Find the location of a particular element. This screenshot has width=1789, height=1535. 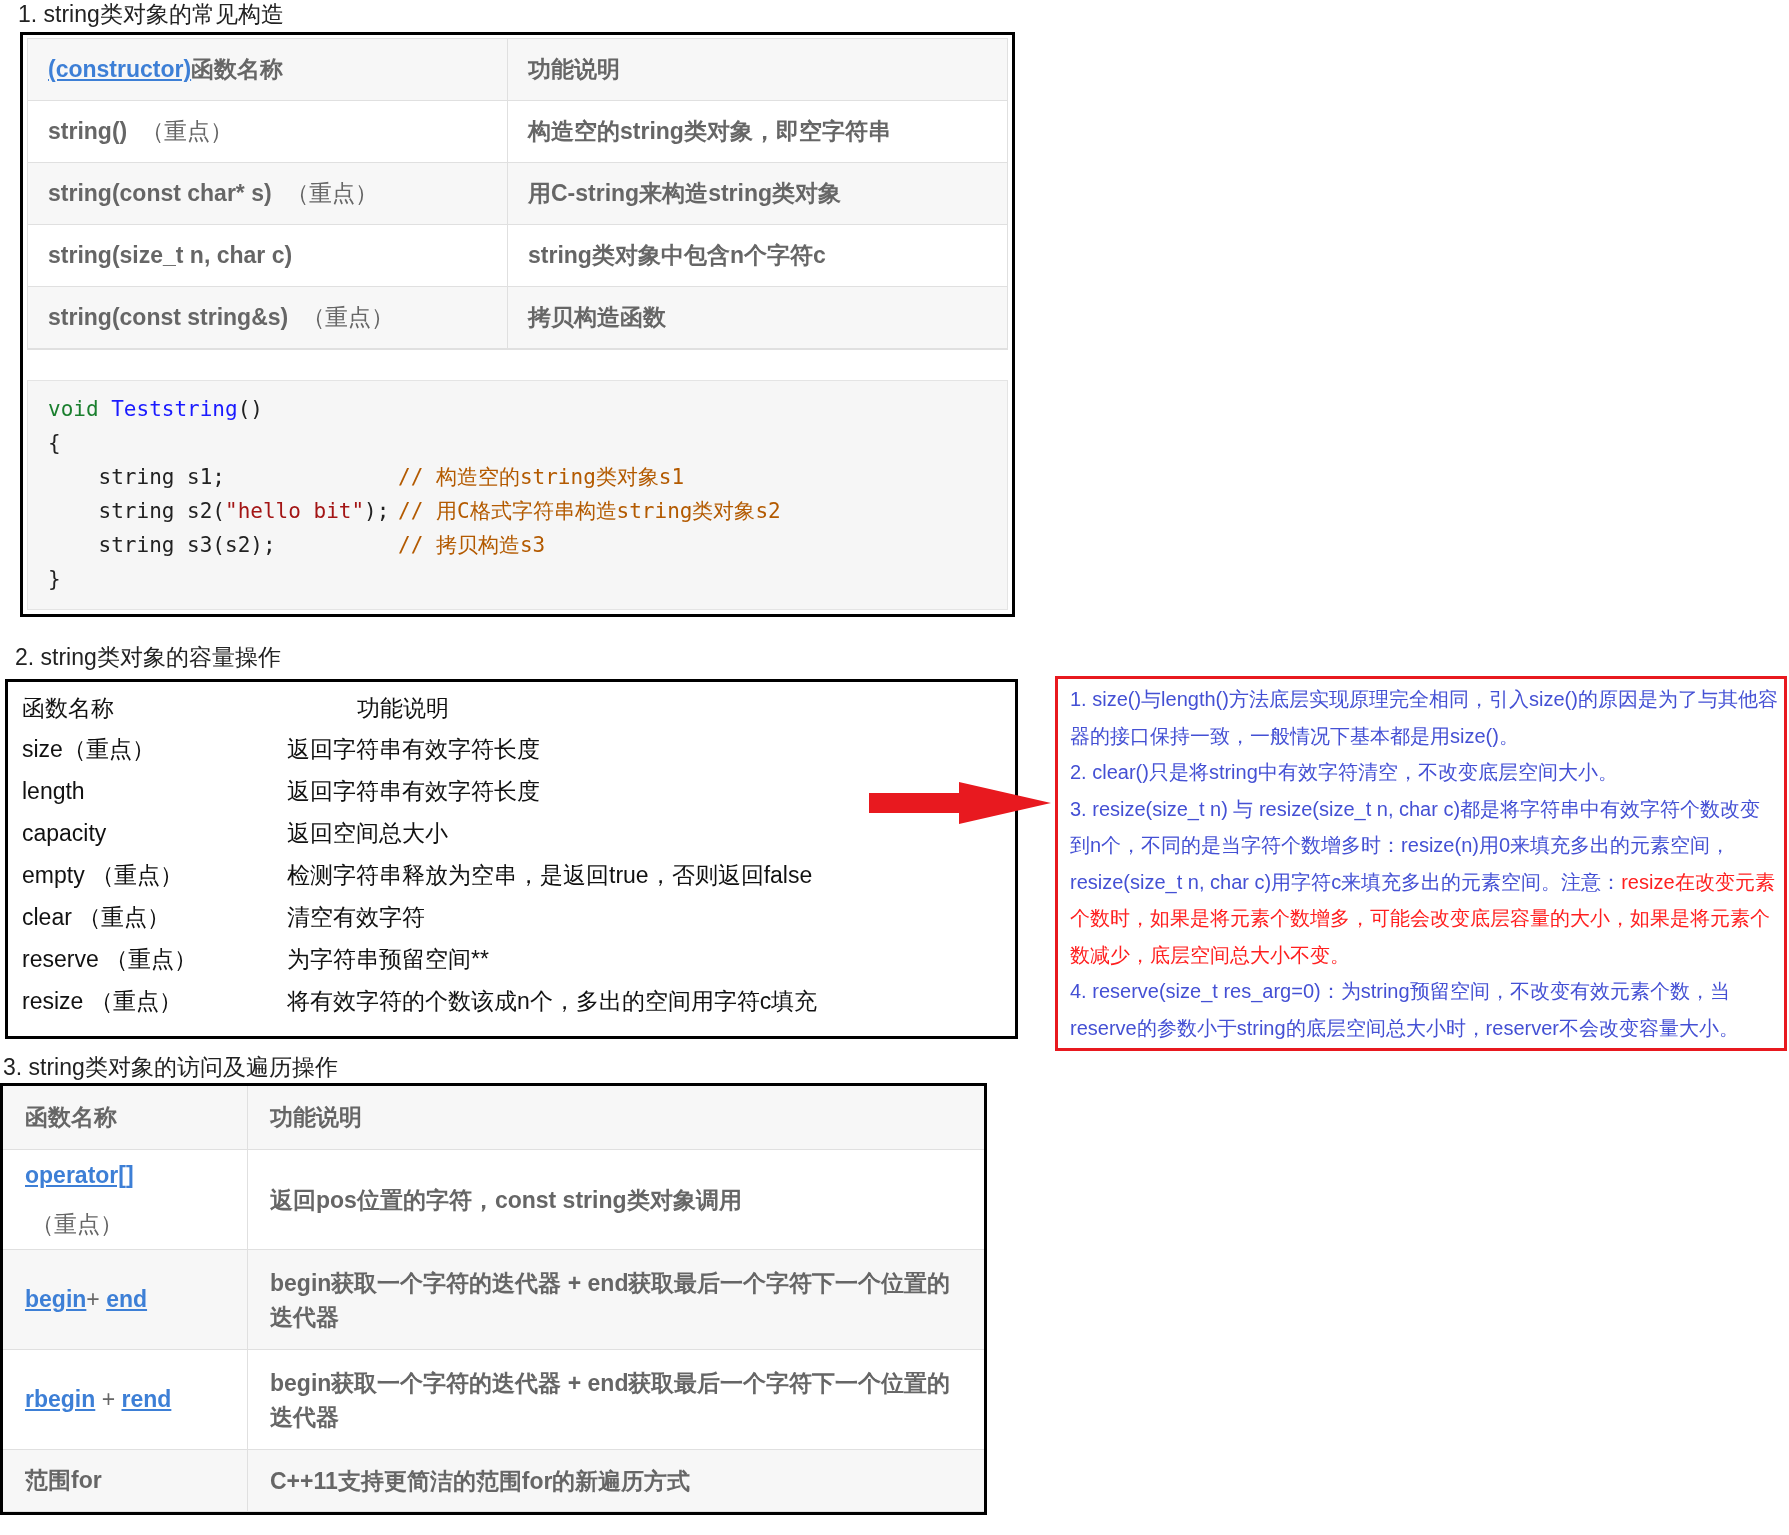

table-cell-text: C++11支持更简洁的范围for的新遍历方式 is located at coordinates (480, 1481).